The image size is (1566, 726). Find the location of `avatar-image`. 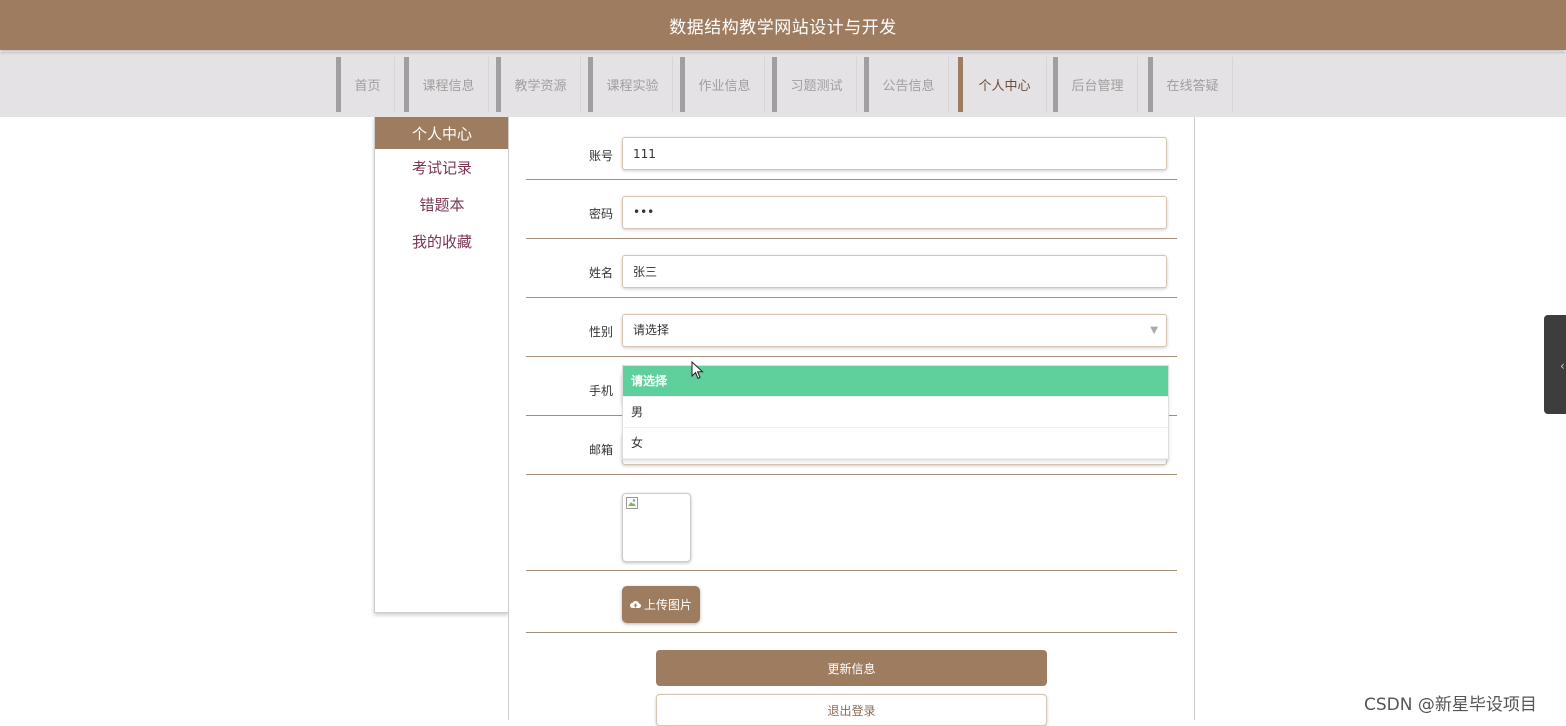

avatar-image is located at coordinates (656, 527).